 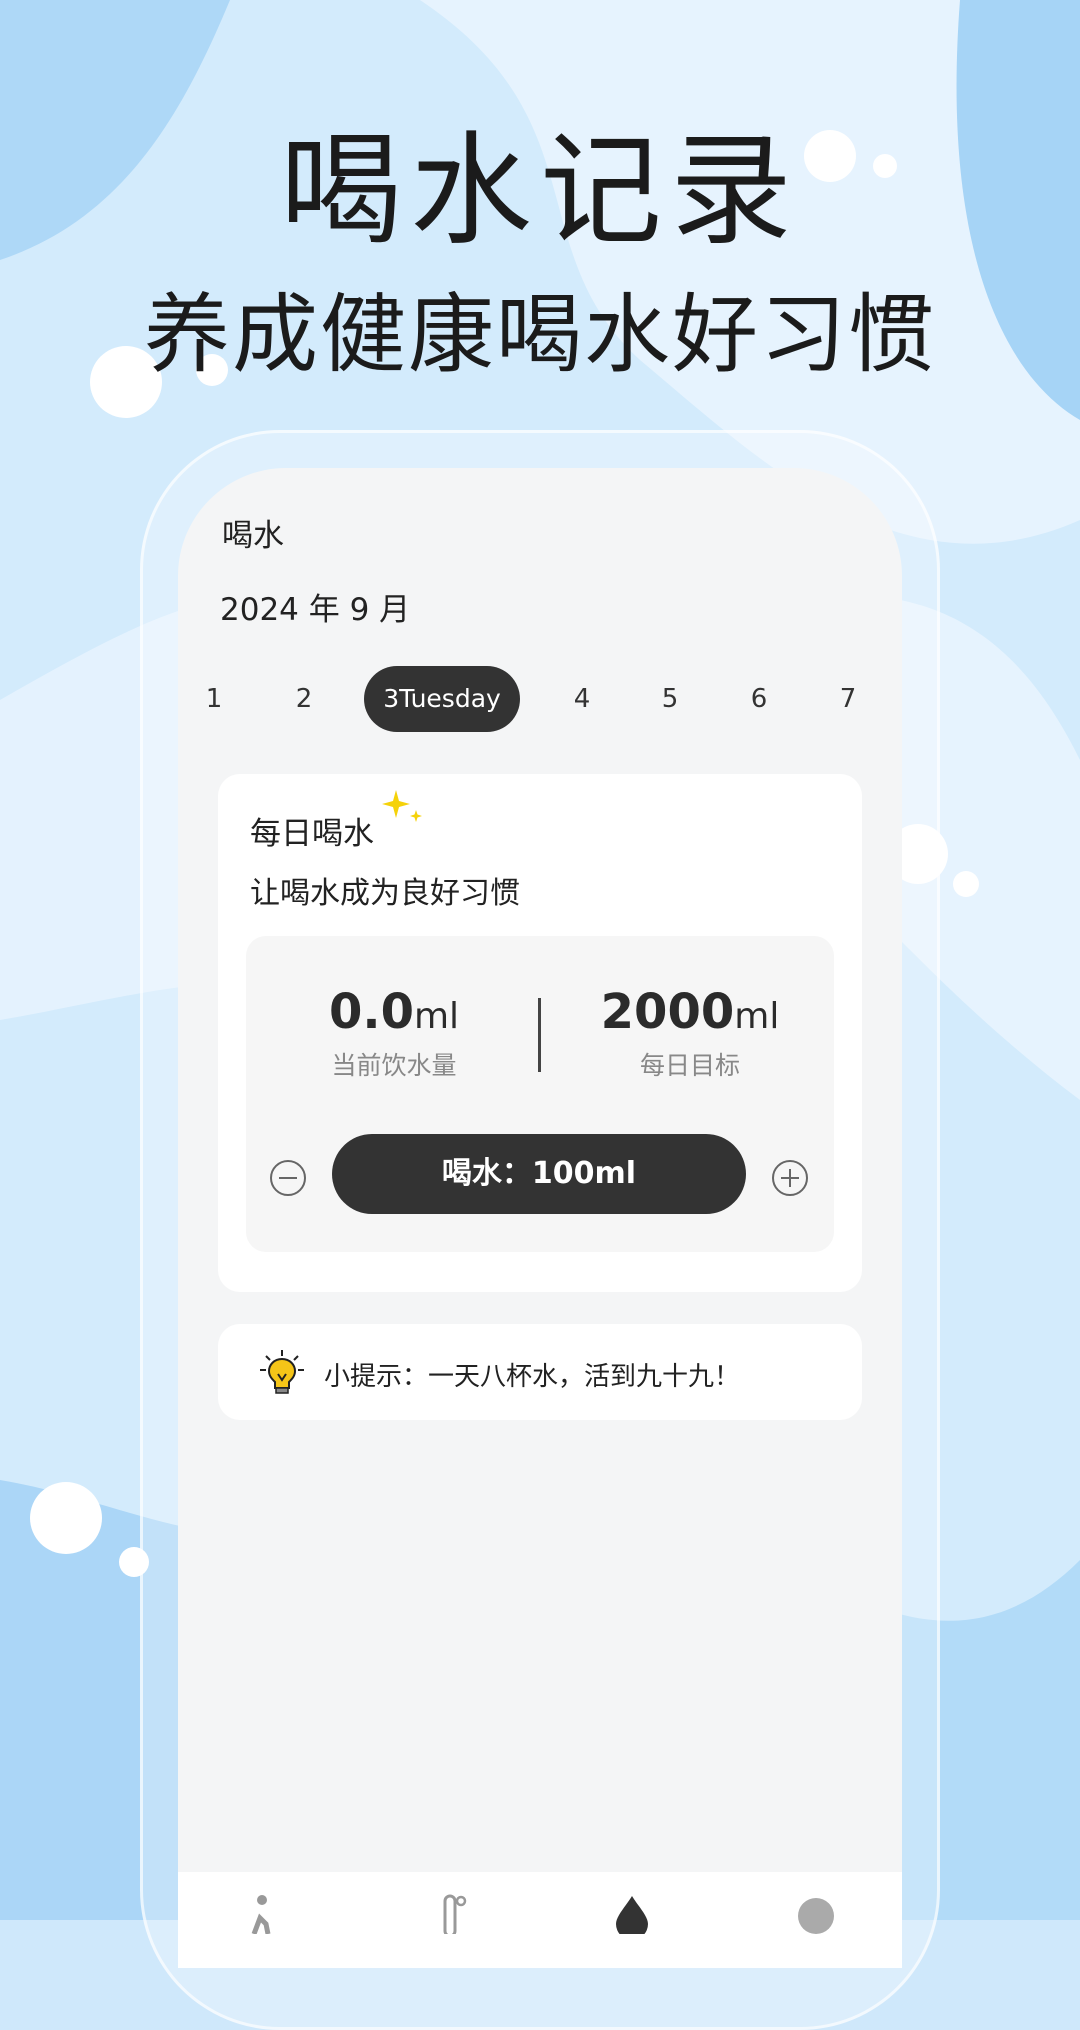 I want to click on lightbulb-icon, so click(x=282, y=1372).